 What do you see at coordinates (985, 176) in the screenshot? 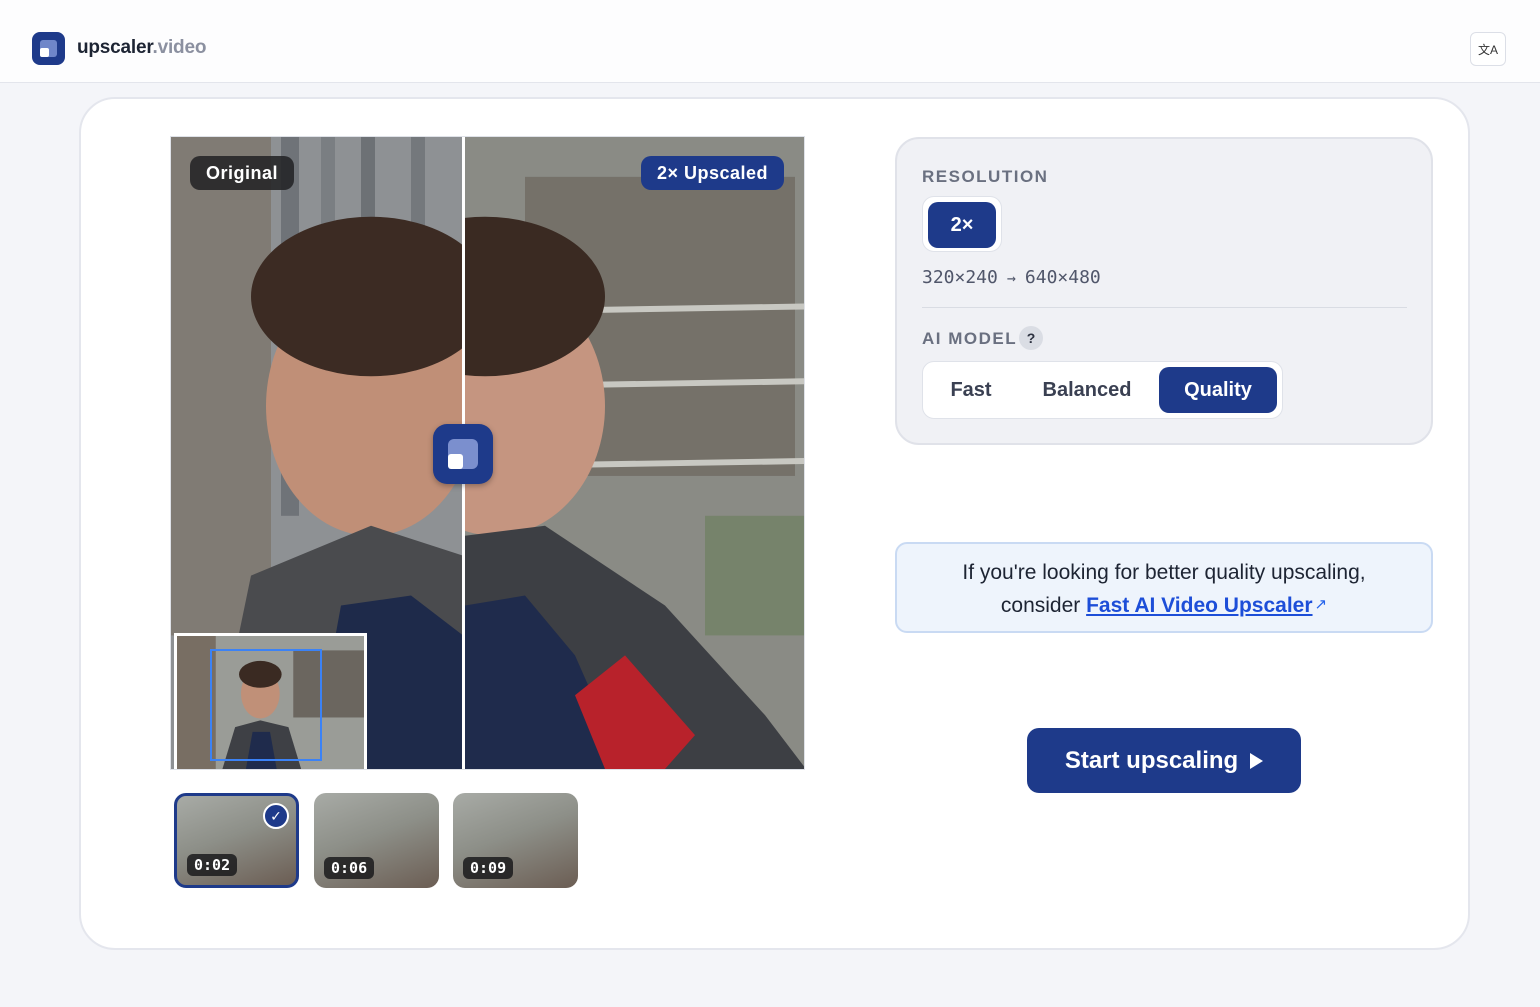
I see `resolution-label: RESOLUTION` at bounding box center [985, 176].